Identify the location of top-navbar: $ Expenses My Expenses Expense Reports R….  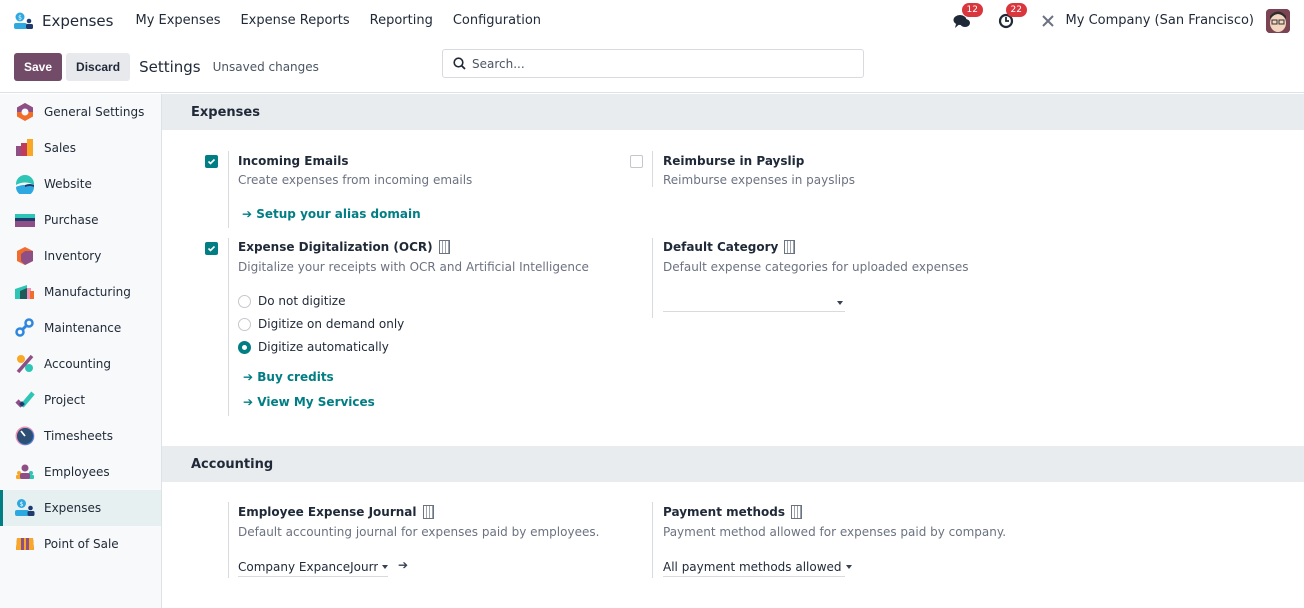
(652, 20).